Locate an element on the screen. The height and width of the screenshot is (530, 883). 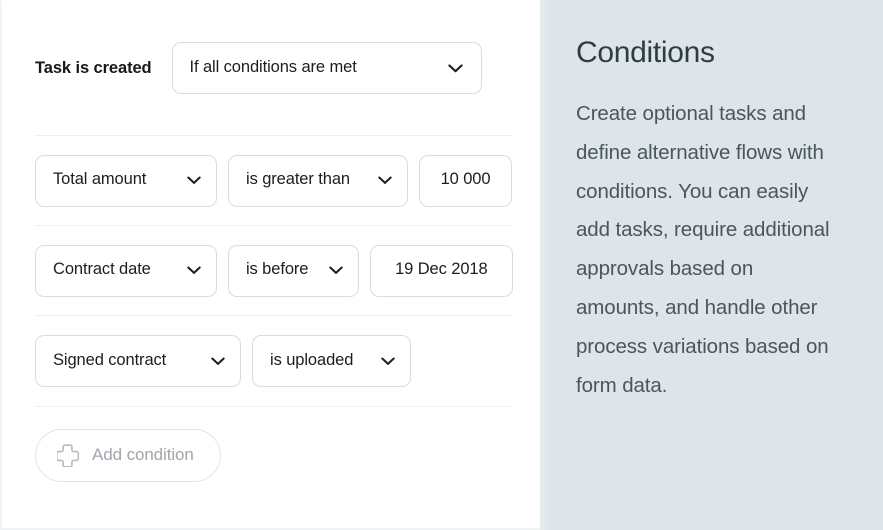
condition-field-select: Signed contract is located at coordinates (138, 361).